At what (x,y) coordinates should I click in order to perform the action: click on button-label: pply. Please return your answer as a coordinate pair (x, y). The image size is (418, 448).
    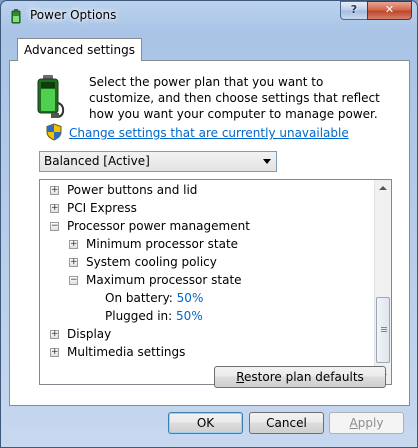
    Looking at the image, I should click on (370, 423).